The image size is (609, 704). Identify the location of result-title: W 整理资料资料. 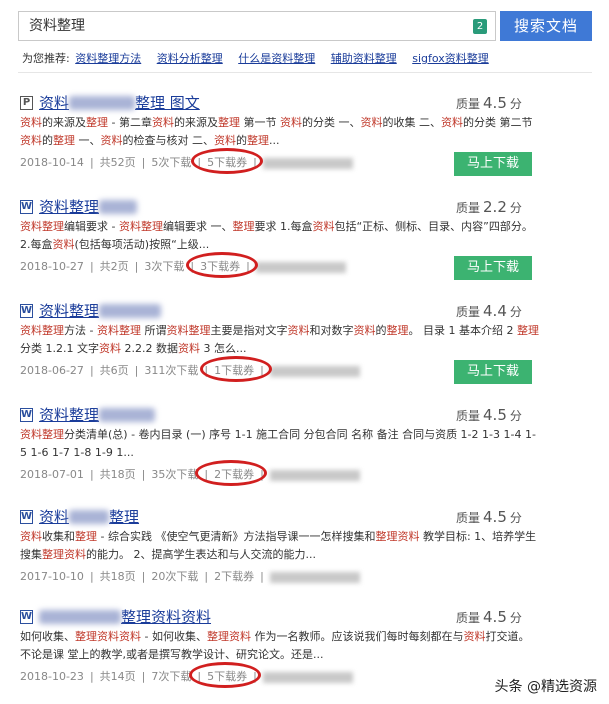
(115, 616).